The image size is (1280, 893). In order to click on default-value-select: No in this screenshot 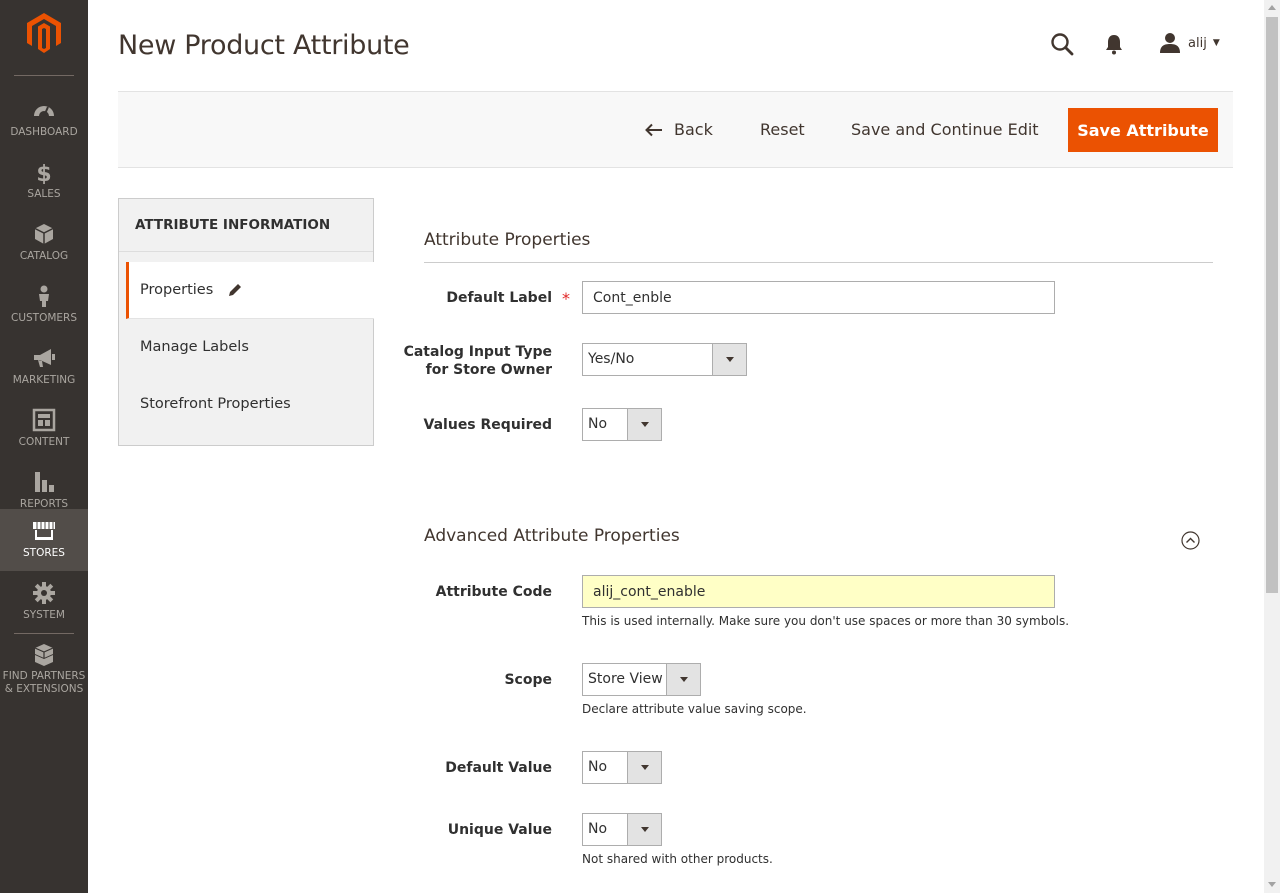, I will do `click(622, 767)`.